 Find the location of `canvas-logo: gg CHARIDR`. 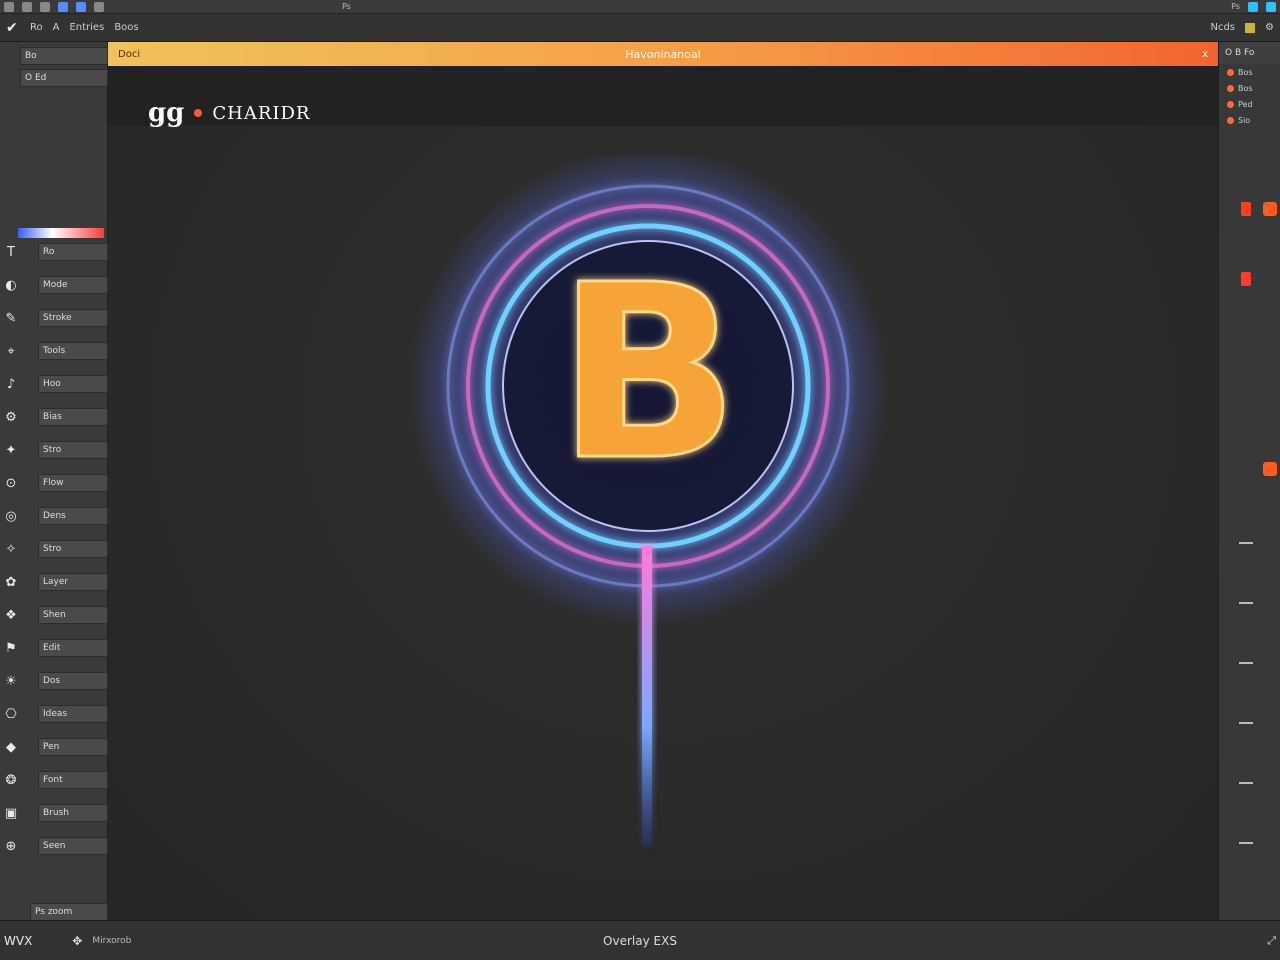

canvas-logo: gg CHARIDR is located at coordinates (229, 113).